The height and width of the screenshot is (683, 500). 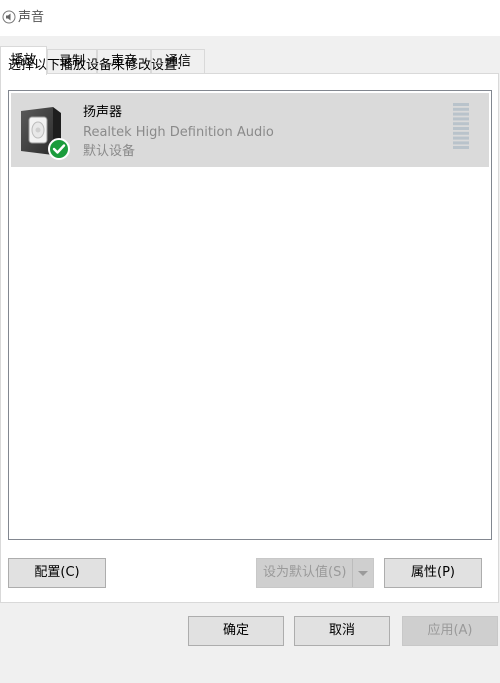 I want to click on title-bar: 声音, so click(x=250, y=18).